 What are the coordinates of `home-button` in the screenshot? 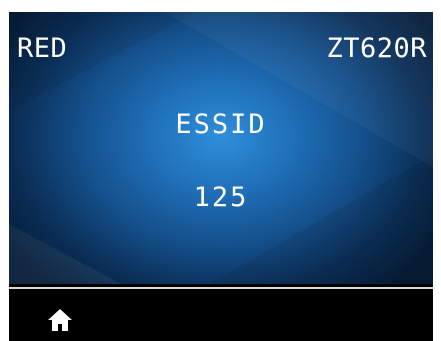 It's located at (60, 320).